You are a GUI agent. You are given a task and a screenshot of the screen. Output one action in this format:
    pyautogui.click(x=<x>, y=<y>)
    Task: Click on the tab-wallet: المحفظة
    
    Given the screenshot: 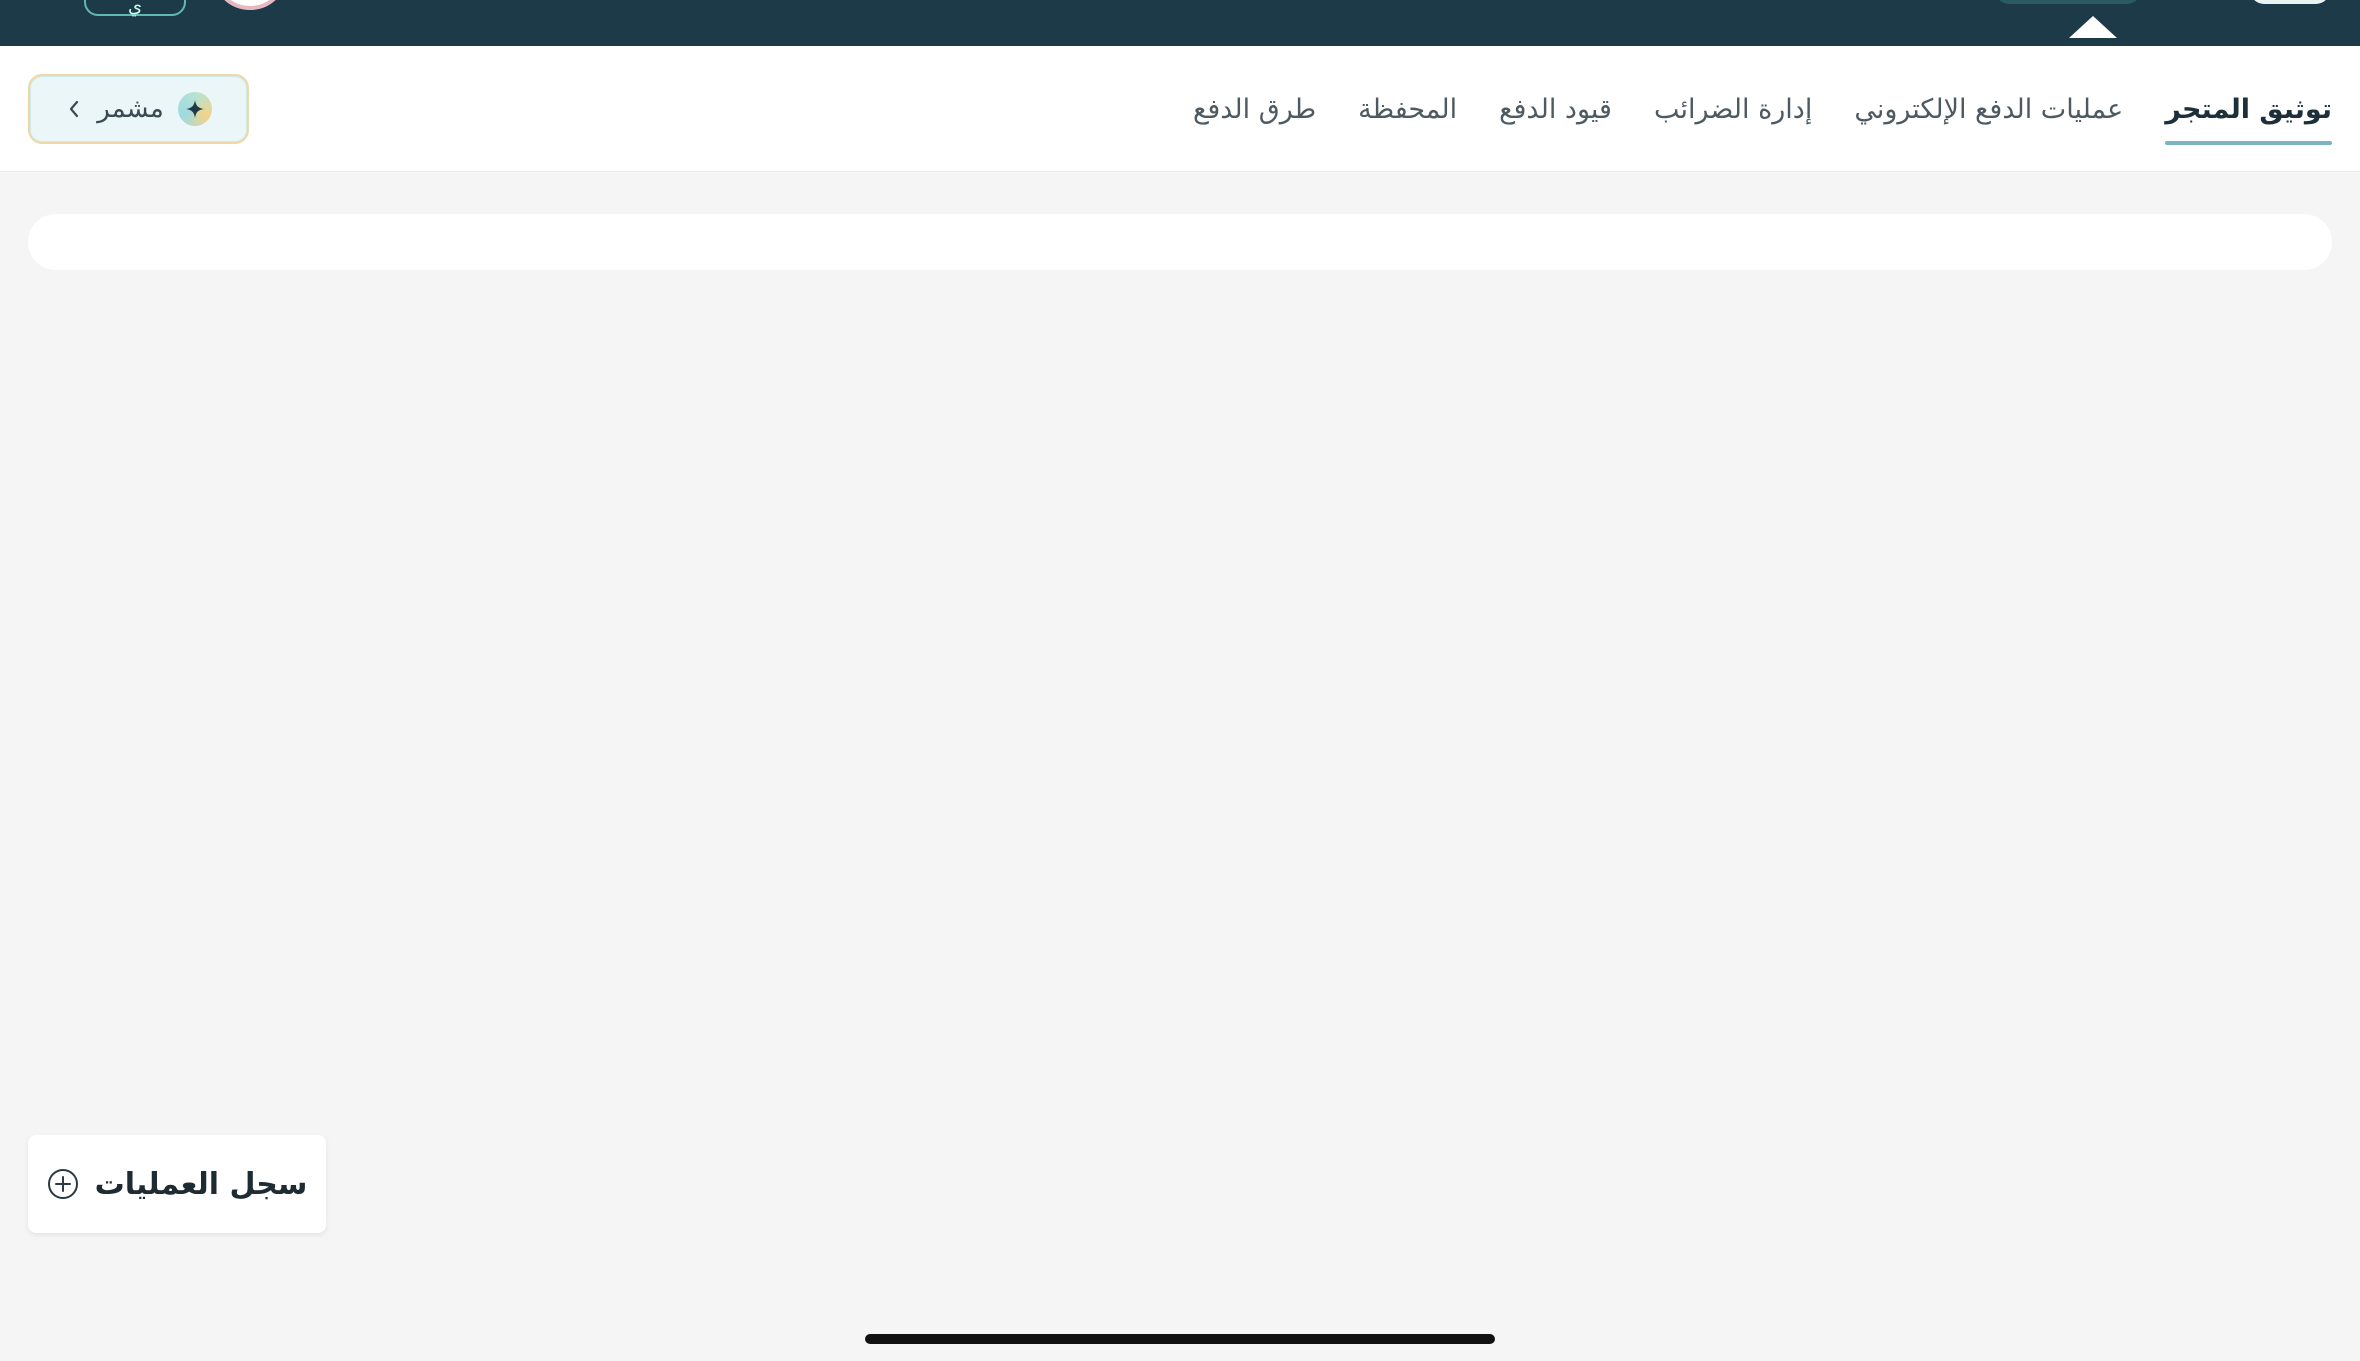 What is the action you would take?
    pyautogui.click(x=1407, y=109)
    